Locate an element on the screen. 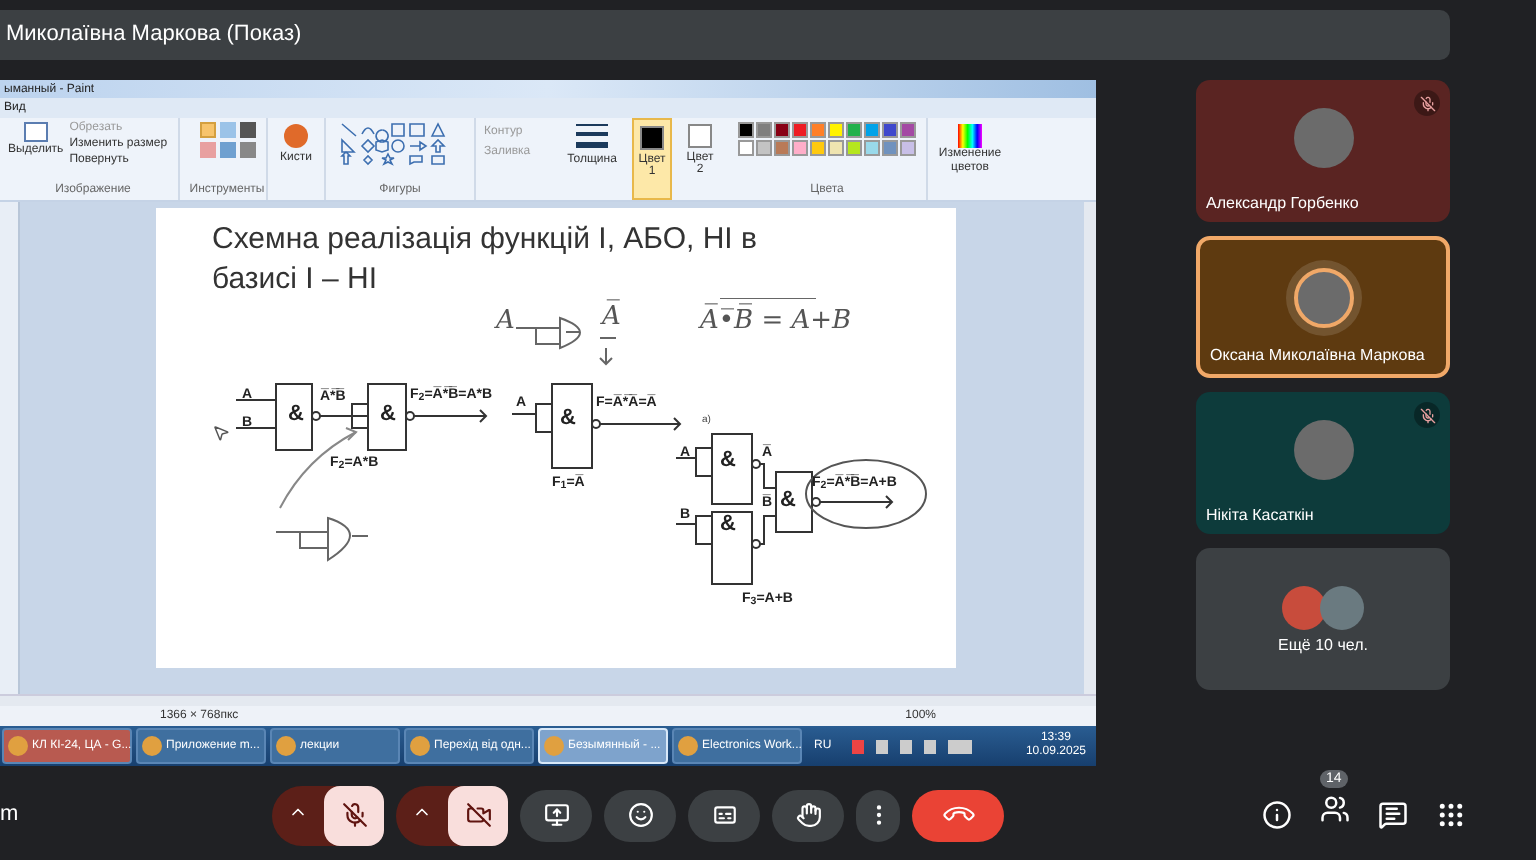  chat-icon is located at coordinates (1393, 815).